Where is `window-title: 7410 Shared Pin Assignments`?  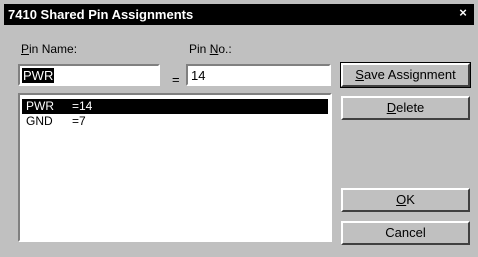
window-title: 7410 Shared Pin Assignments is located at coordinates (101, 14).